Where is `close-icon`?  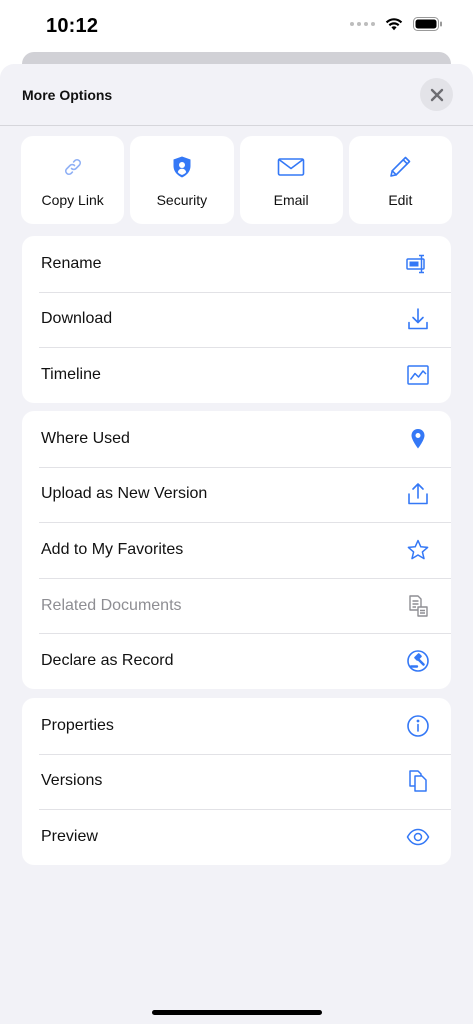 close-icon is located at coordinates (436, 94).